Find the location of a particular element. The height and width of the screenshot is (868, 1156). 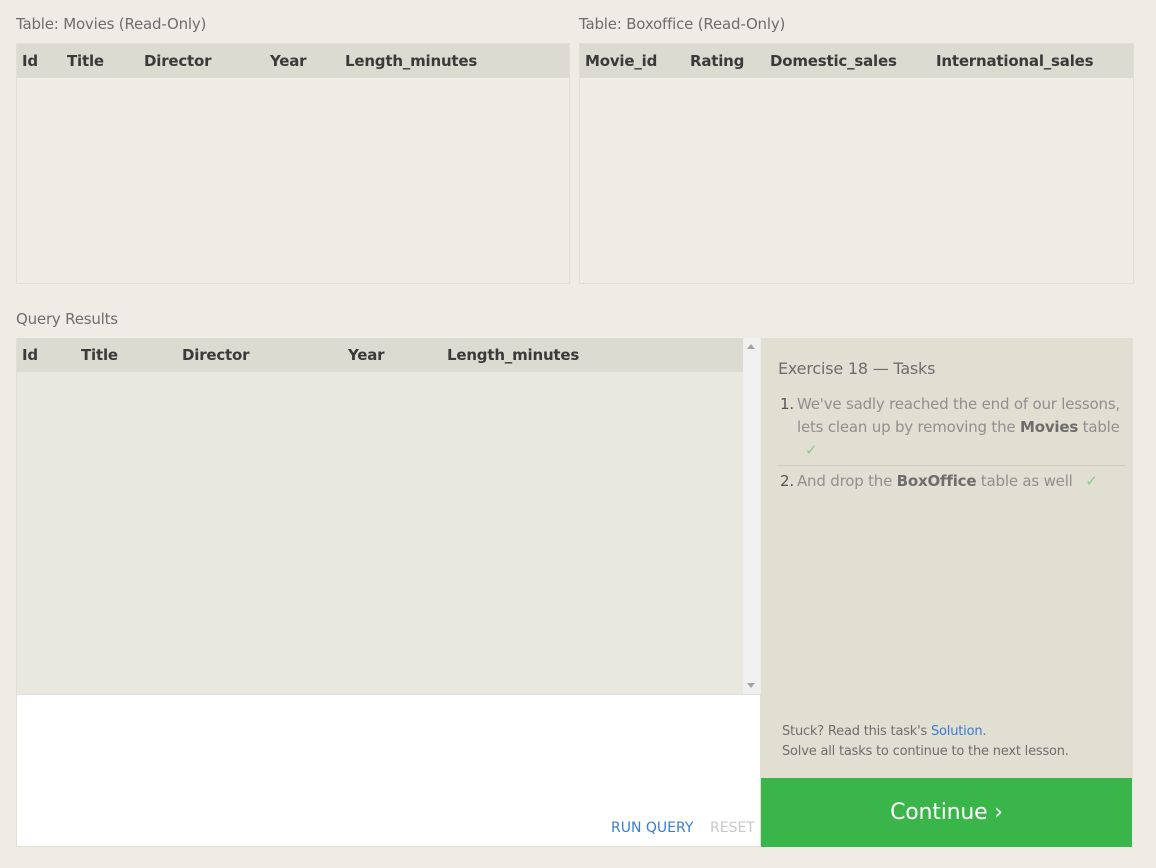

column-header-rating: Rating is located at coordinates (717, 61).